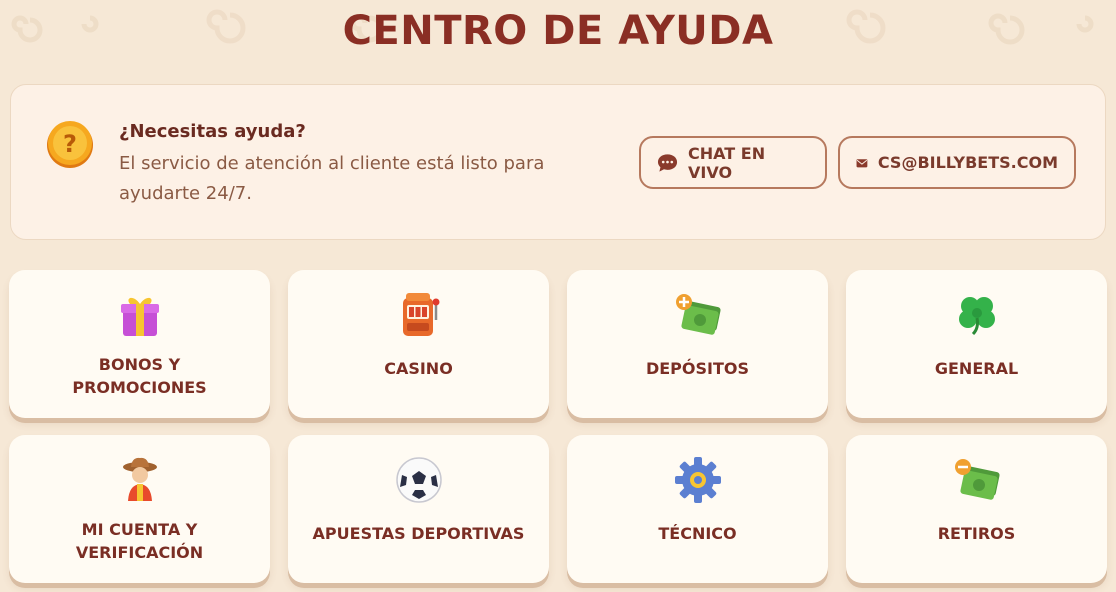  I want to click on help-heading: ¿Necesitas ayuda?, so click(212, 131).